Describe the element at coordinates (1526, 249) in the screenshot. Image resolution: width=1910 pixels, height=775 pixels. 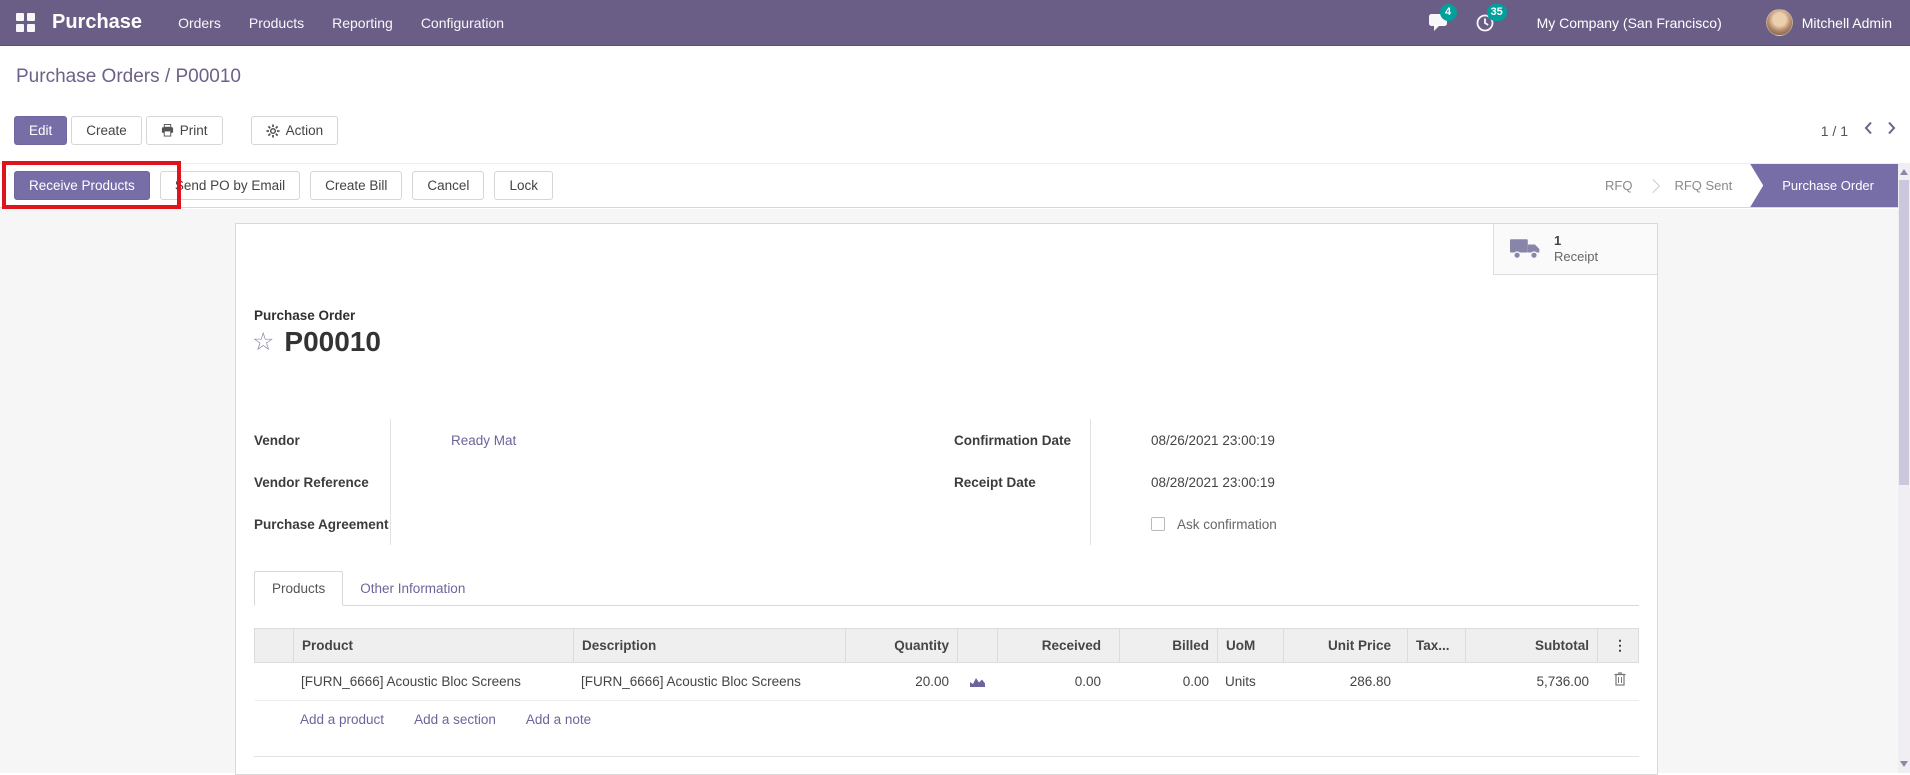
I see `truck-icon` at that location.